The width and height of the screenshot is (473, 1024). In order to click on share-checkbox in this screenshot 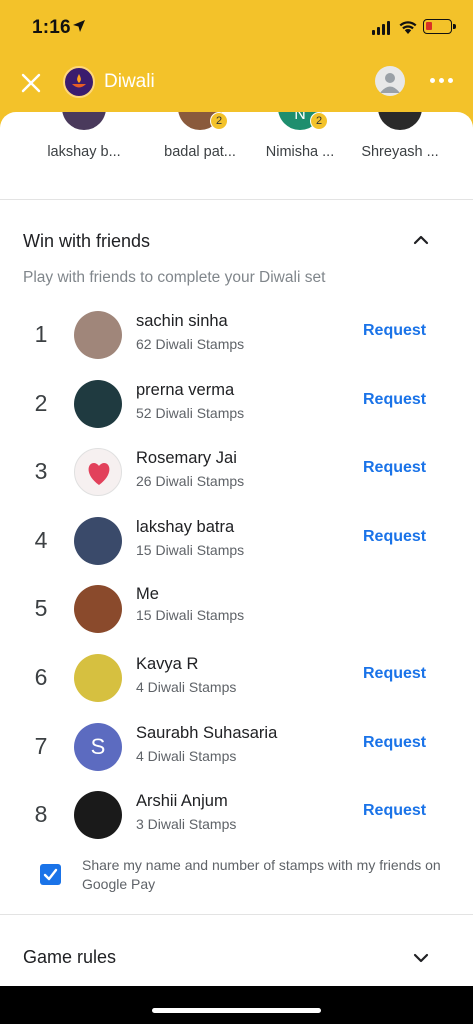, I will do `click(50, 874)`.